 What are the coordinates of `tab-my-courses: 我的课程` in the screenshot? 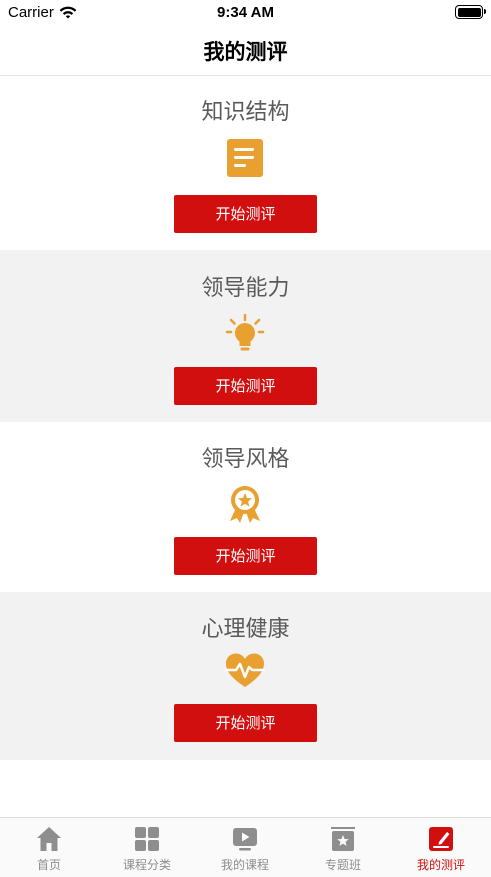 It's located at (245, 847).